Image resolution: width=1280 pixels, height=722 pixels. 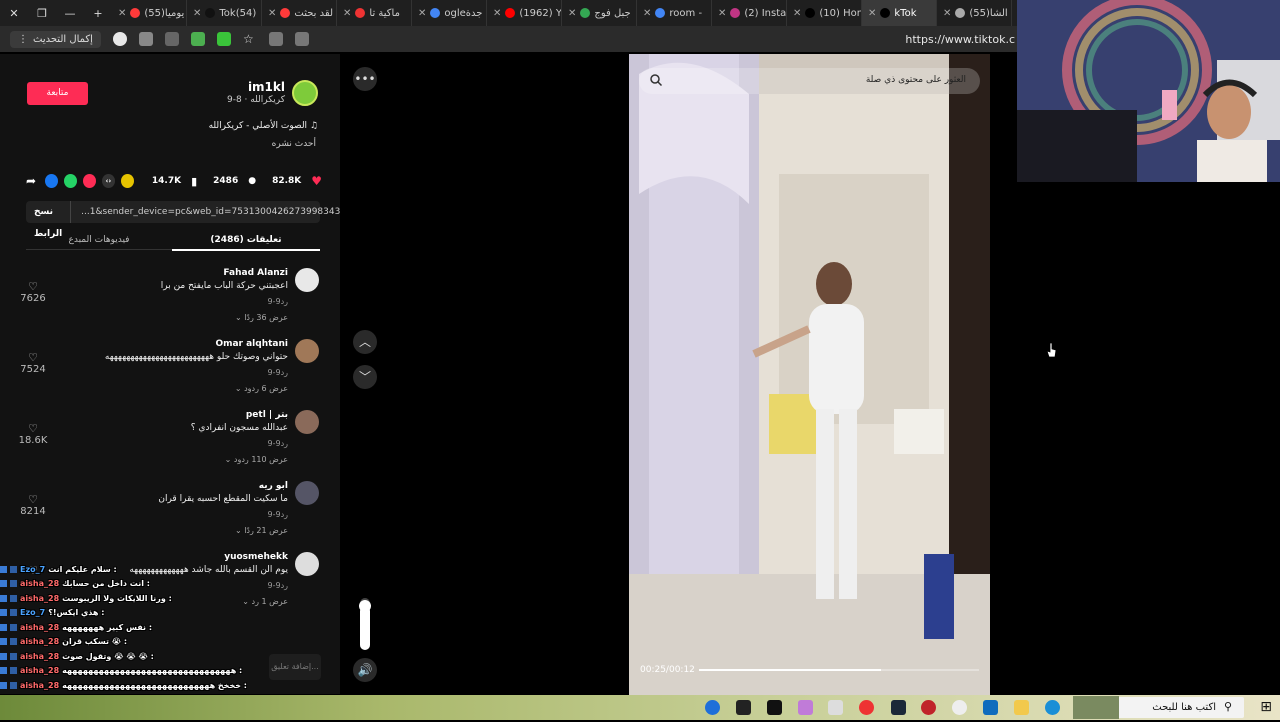 I want to click on edge-icon, so click(x=1052, y=707).